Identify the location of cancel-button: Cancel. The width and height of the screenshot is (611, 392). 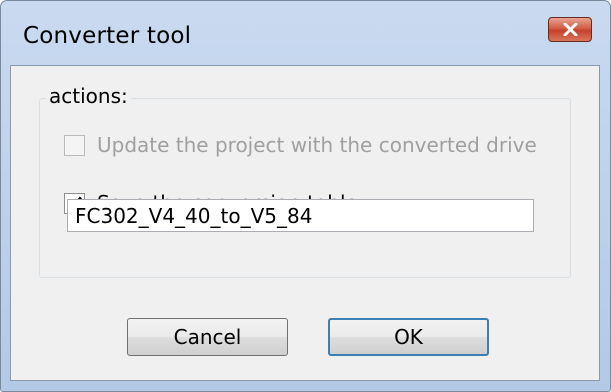
(207, 337).